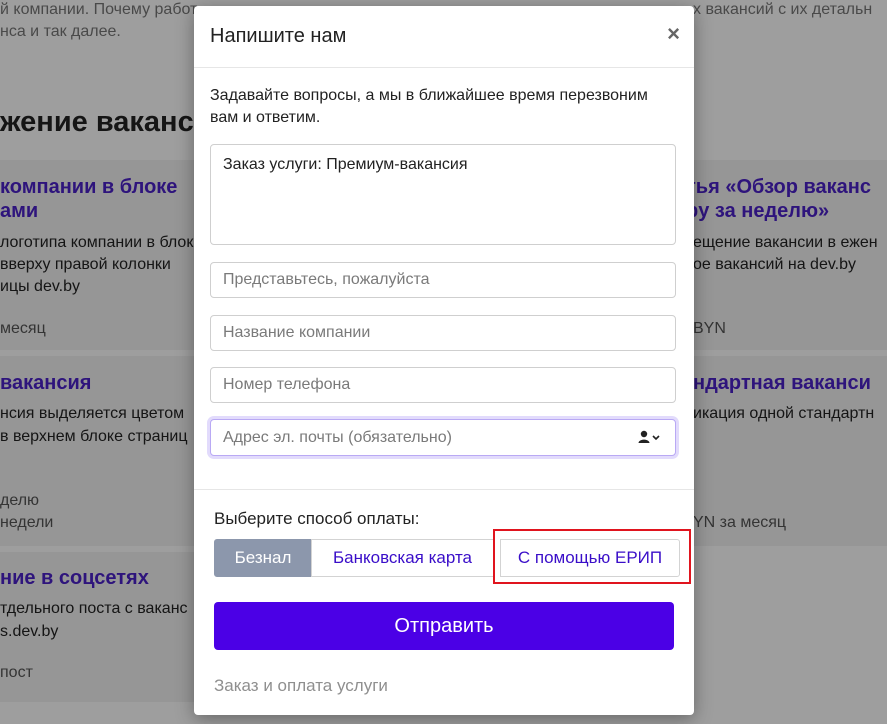 Image resolution: width=887 pixels, height=724 pixels. I want to click on payment-option-beznal: Безнал, so click(263, 558).